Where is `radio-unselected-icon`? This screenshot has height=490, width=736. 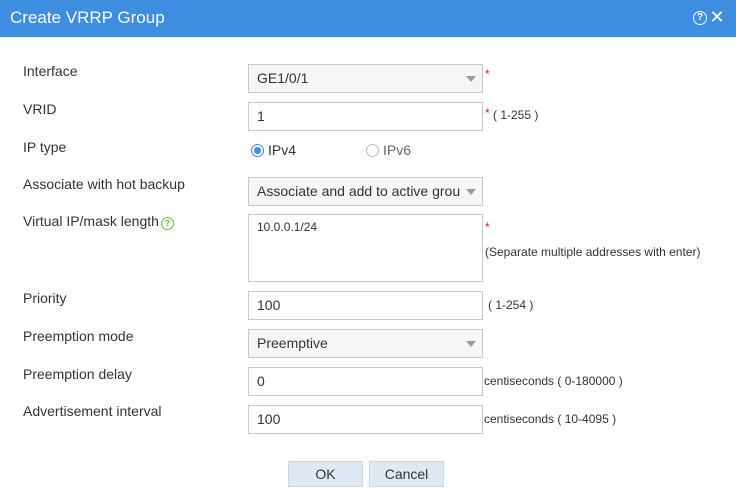 radio-unselected-icon is located at coordinates (372, 150).